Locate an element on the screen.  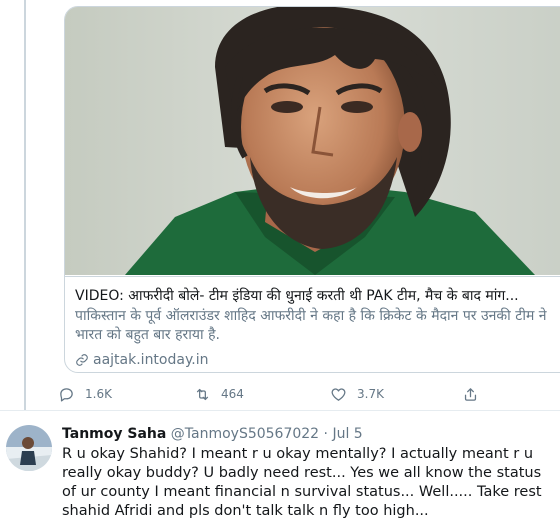
tweet-date: Jul 5 is located at coordinates (347, 434).